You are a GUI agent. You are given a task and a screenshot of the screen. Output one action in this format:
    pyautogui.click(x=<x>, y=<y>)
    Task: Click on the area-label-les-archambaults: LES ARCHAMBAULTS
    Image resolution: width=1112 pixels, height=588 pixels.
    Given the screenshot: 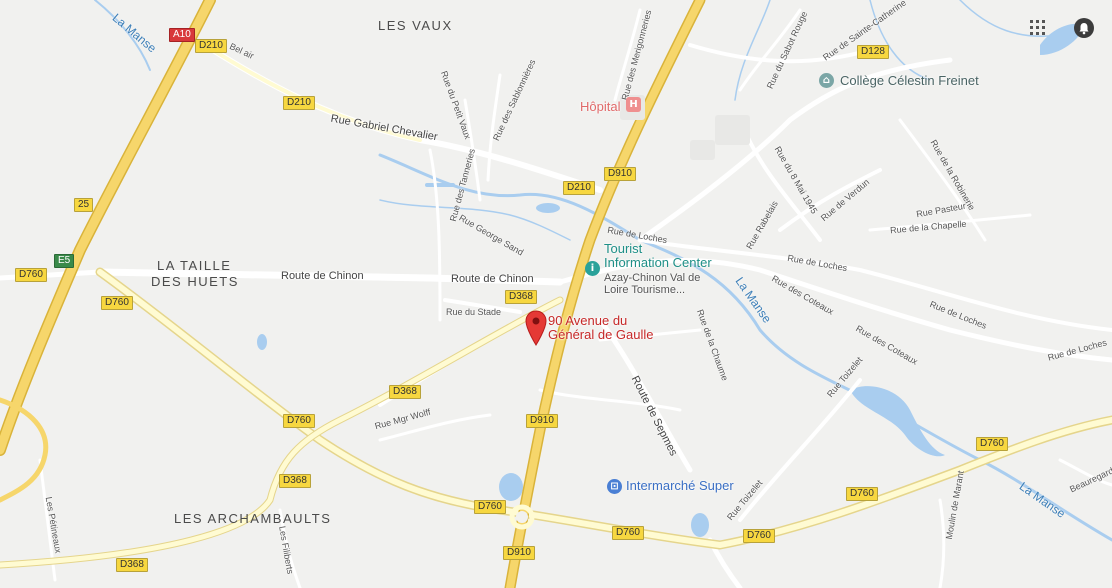 What is the action you would take?
    pyautogui.click(x=253, y=518)
    